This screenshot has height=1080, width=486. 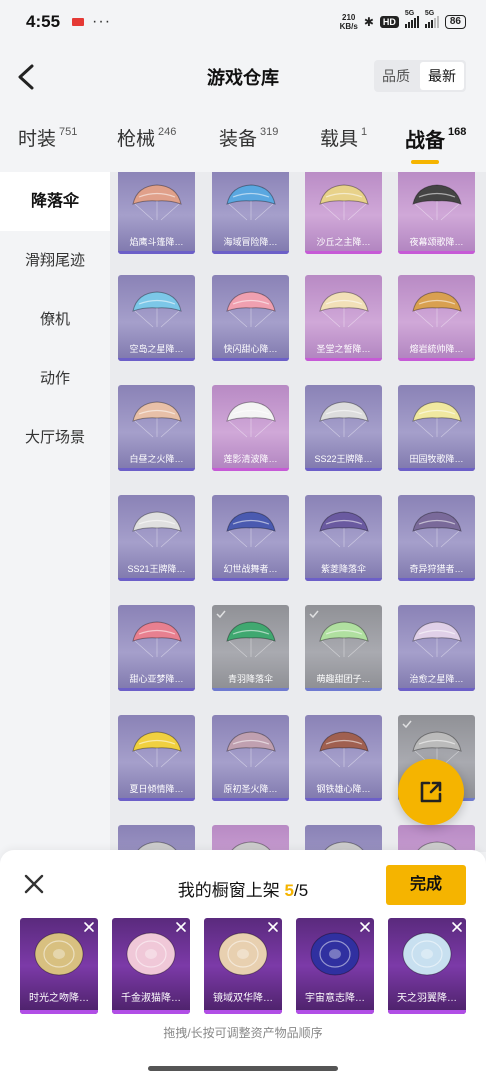 I want to click on tab-label: 时装, so click(x=37, y=139).